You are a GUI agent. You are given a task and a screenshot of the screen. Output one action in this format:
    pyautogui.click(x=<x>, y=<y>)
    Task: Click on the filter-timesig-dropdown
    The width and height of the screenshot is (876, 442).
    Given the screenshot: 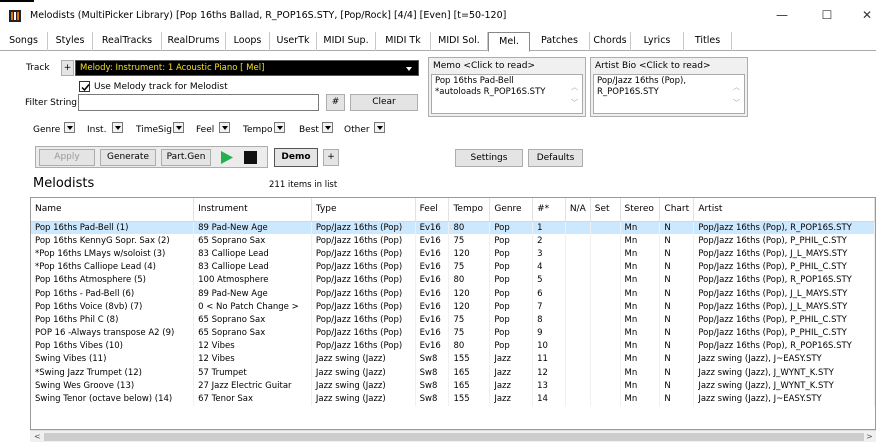 What is the action you would take?
    pyautogui.click(x=178, y=127)
    